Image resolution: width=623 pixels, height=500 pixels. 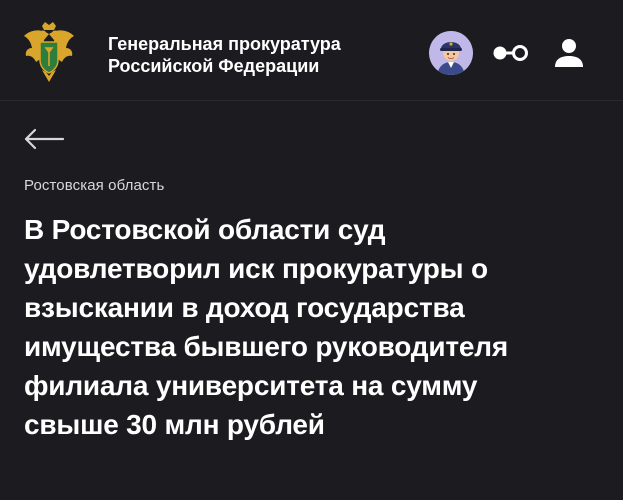 I want to click on article-region: Ростовская область, so click(x=94, y=185).